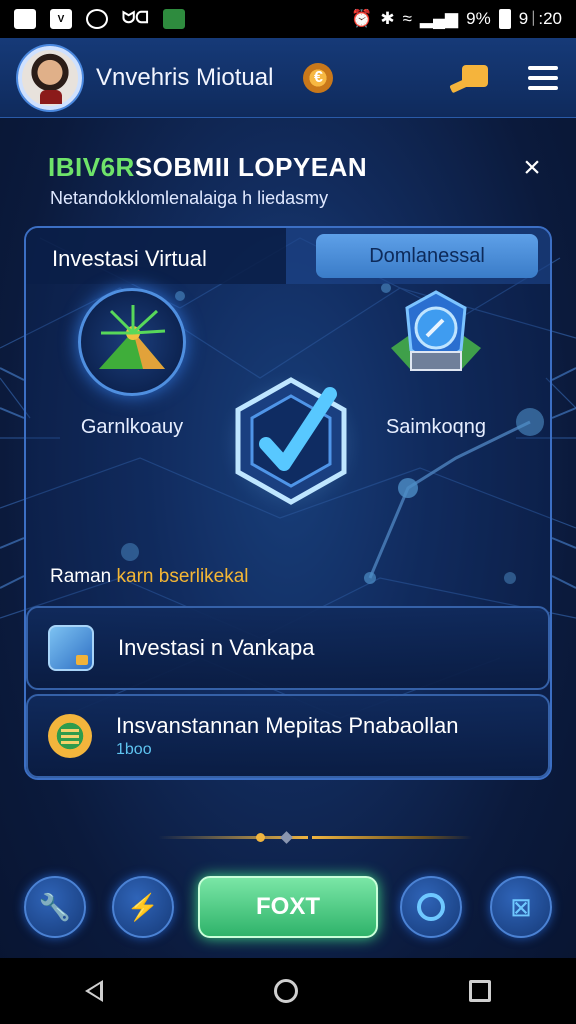  What do you see at coordinates (543, 77) in the screenshot?
I see `menu-icon` at bounding box center [543, 77].